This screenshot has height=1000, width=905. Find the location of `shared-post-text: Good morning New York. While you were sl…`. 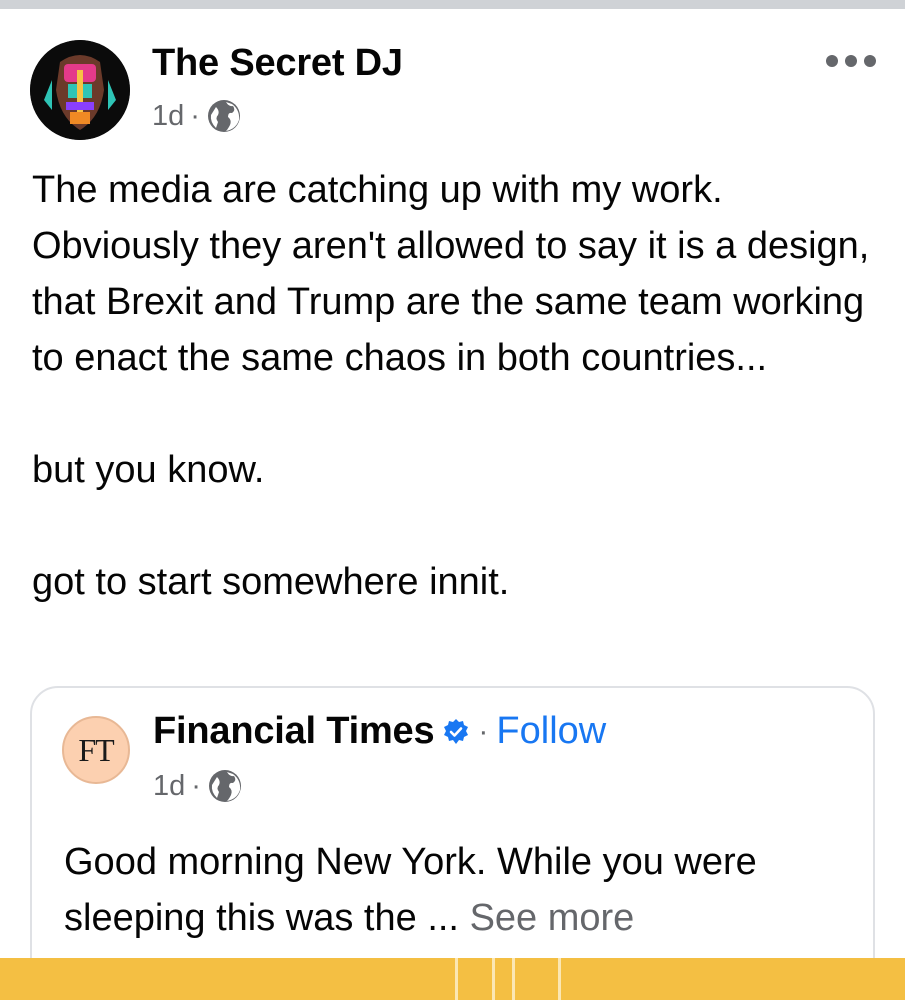

shared-post-text: Good morning New York. While you were sl… is located at coordinates (459, 890).